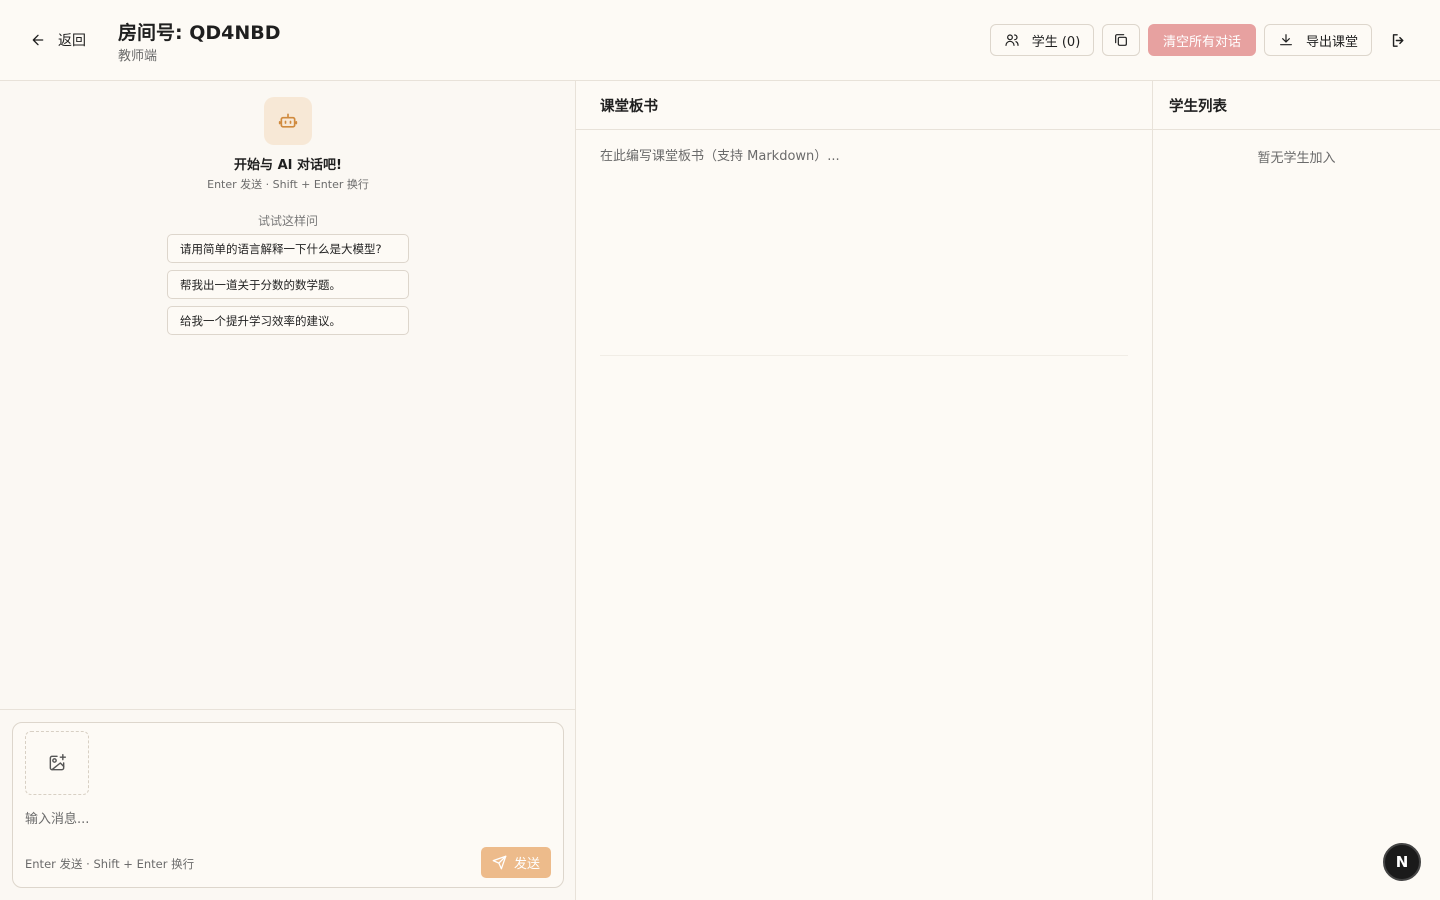 Image resolution: width=1440 pixels, height=900 pixels. What do you see at coordinates (288, 248) in the screenshot?
I see `suggestion-button: 请用简单的语言解释一下什么是大模型?` at bounding box center [288, 248].